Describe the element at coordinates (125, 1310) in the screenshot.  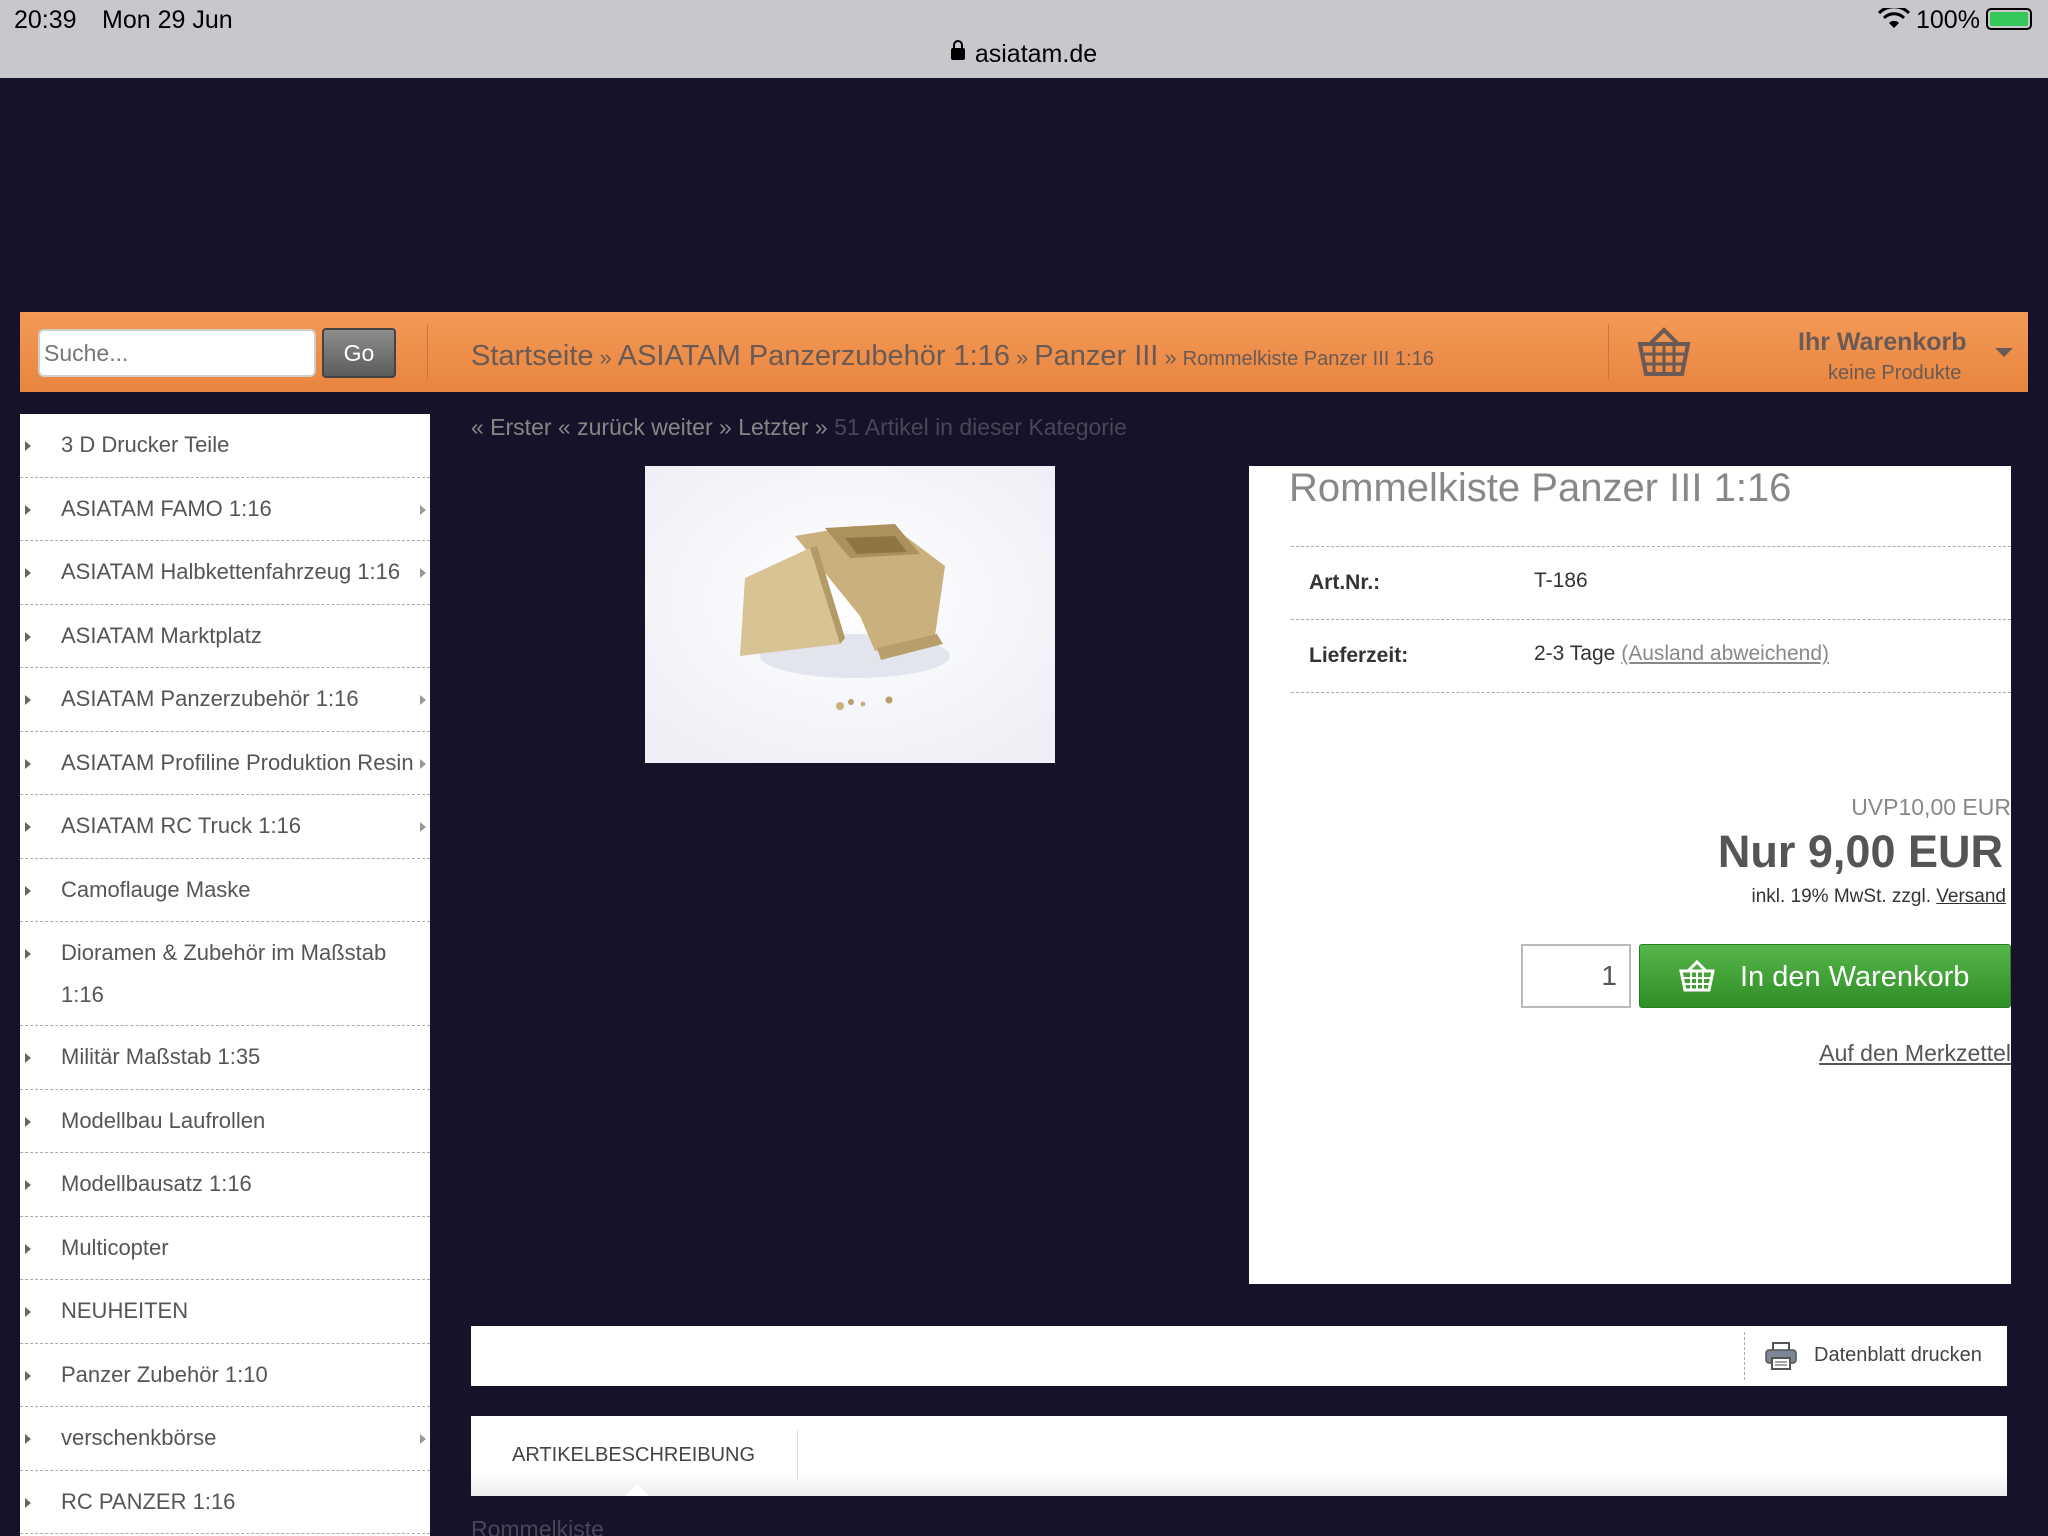
I see `sidebar-item-label: NEUHEITEN` at that location.